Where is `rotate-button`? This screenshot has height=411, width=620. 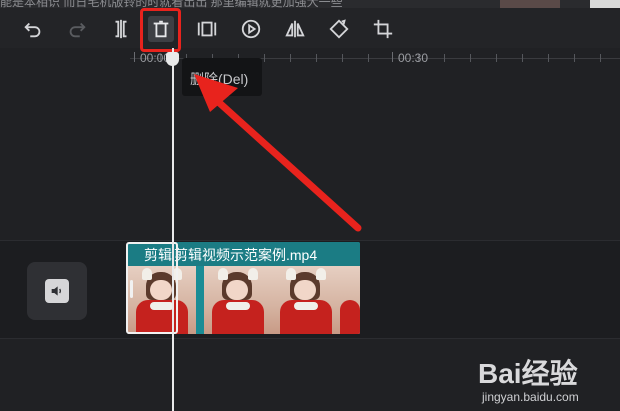
rotate-button is located at coordinates (339, 29).